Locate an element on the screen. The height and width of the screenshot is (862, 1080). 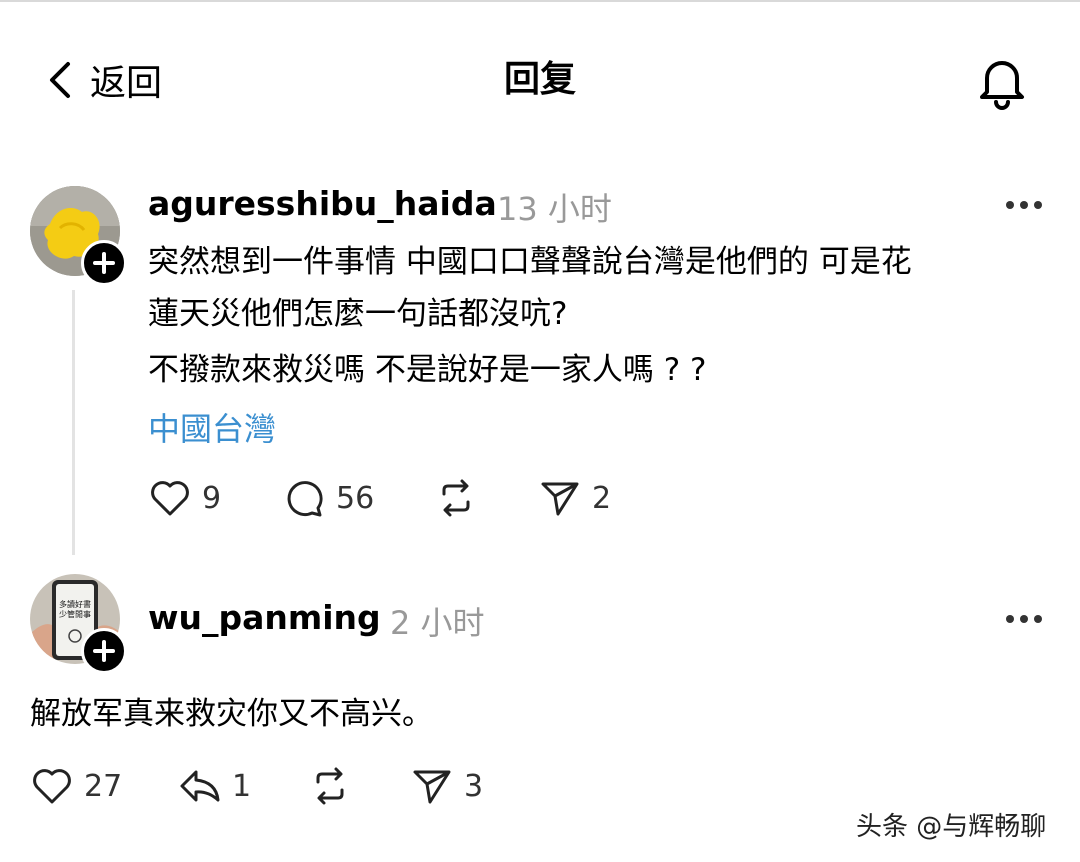
post-text-line: 蓮天災他們怎麼一句話都沒吭? is located at coordinates (358, 314).